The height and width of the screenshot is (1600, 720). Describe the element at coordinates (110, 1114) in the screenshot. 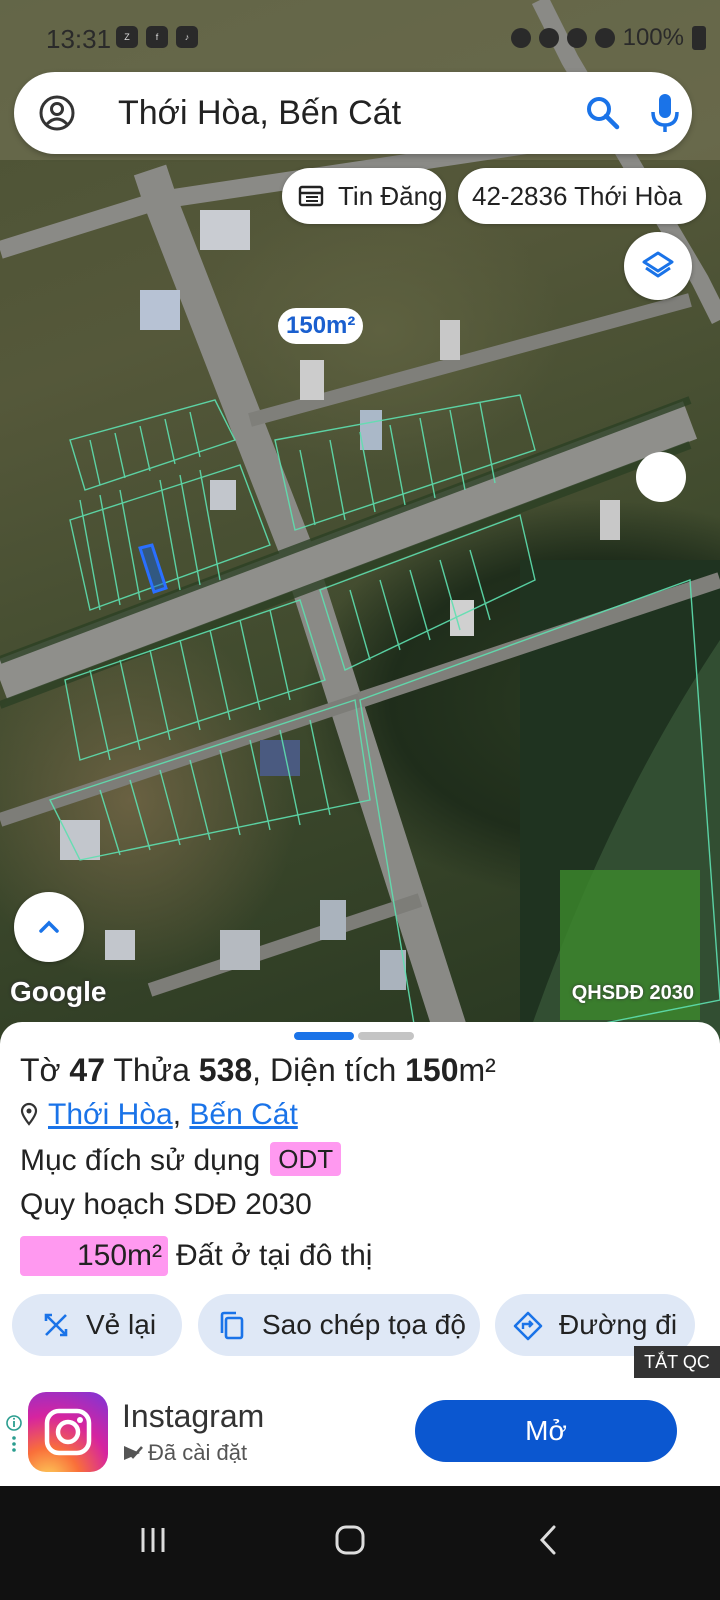

I see `ward-link: Thới Hòa` at that location.